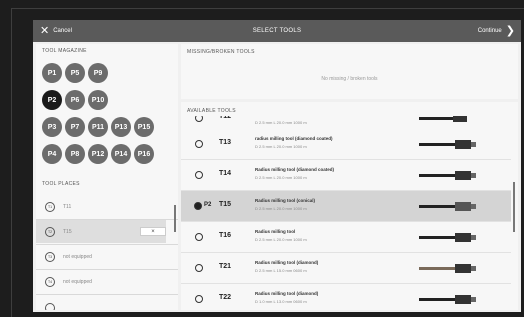 Image resolution: width=524 pixels, height=317 pixels. What do you see at coordinates (175, 218) in the screenshot?
I see `tool-places-scrollbar` at bounding box center [175, 218].